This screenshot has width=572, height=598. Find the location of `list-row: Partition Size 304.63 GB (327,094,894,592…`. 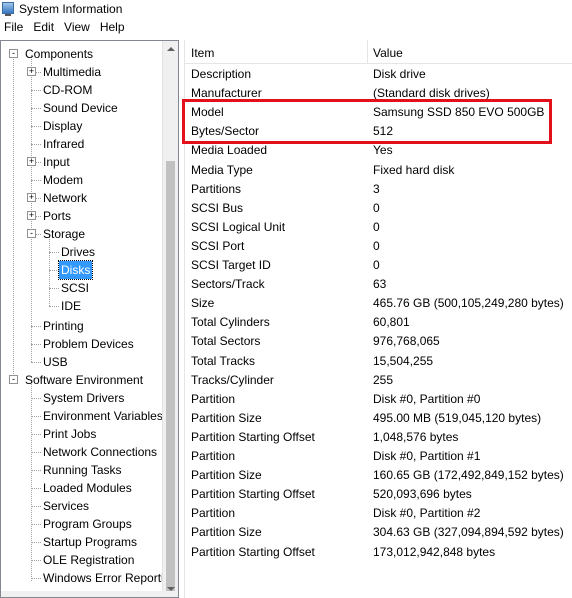

list-row: Partition Size 304.63 GB (327,094,894,592… is located at coordinates (378, 532).